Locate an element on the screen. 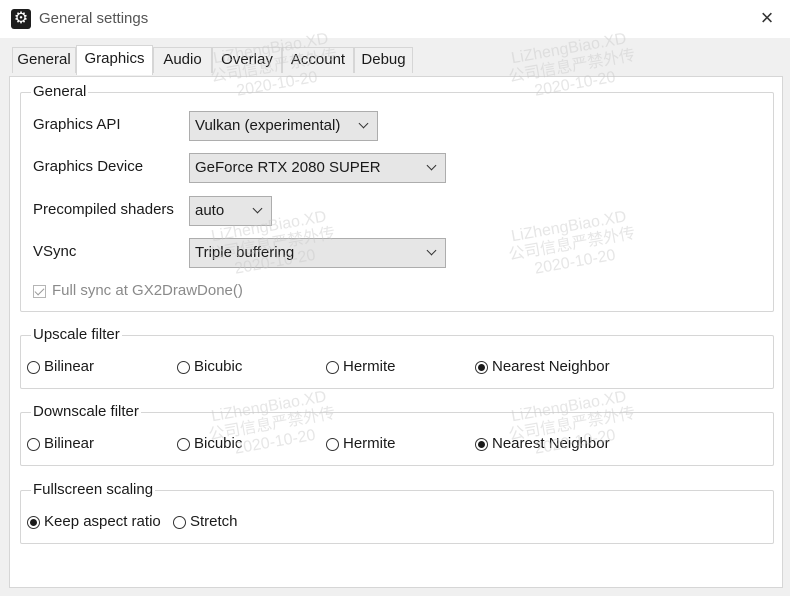  graphics-device-value: GeForce RTX 2080 SUPER is located at coordinates (288, 167).